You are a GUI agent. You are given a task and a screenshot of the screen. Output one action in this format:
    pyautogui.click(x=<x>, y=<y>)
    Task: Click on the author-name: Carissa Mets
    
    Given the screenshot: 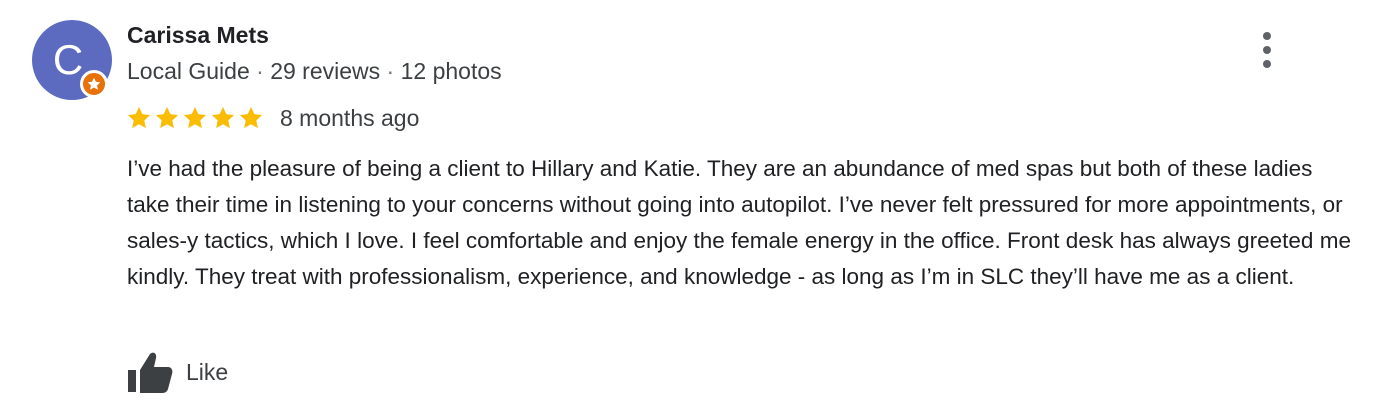 What is the action you would take?
    pyautogui.click(x=198, y=35)
    